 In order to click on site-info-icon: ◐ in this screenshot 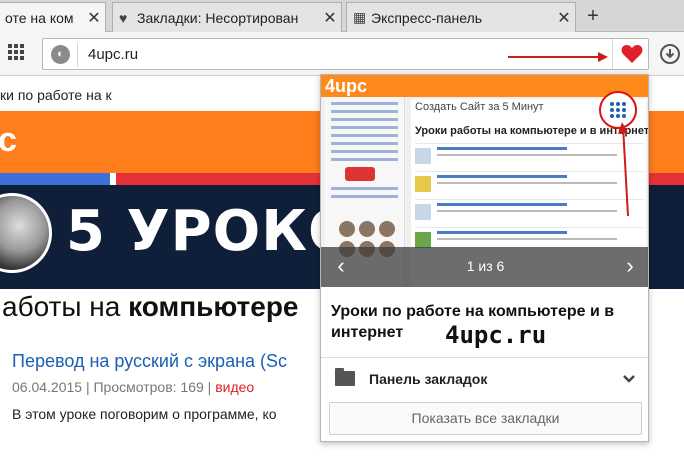, I will do `click(60, 54)`.